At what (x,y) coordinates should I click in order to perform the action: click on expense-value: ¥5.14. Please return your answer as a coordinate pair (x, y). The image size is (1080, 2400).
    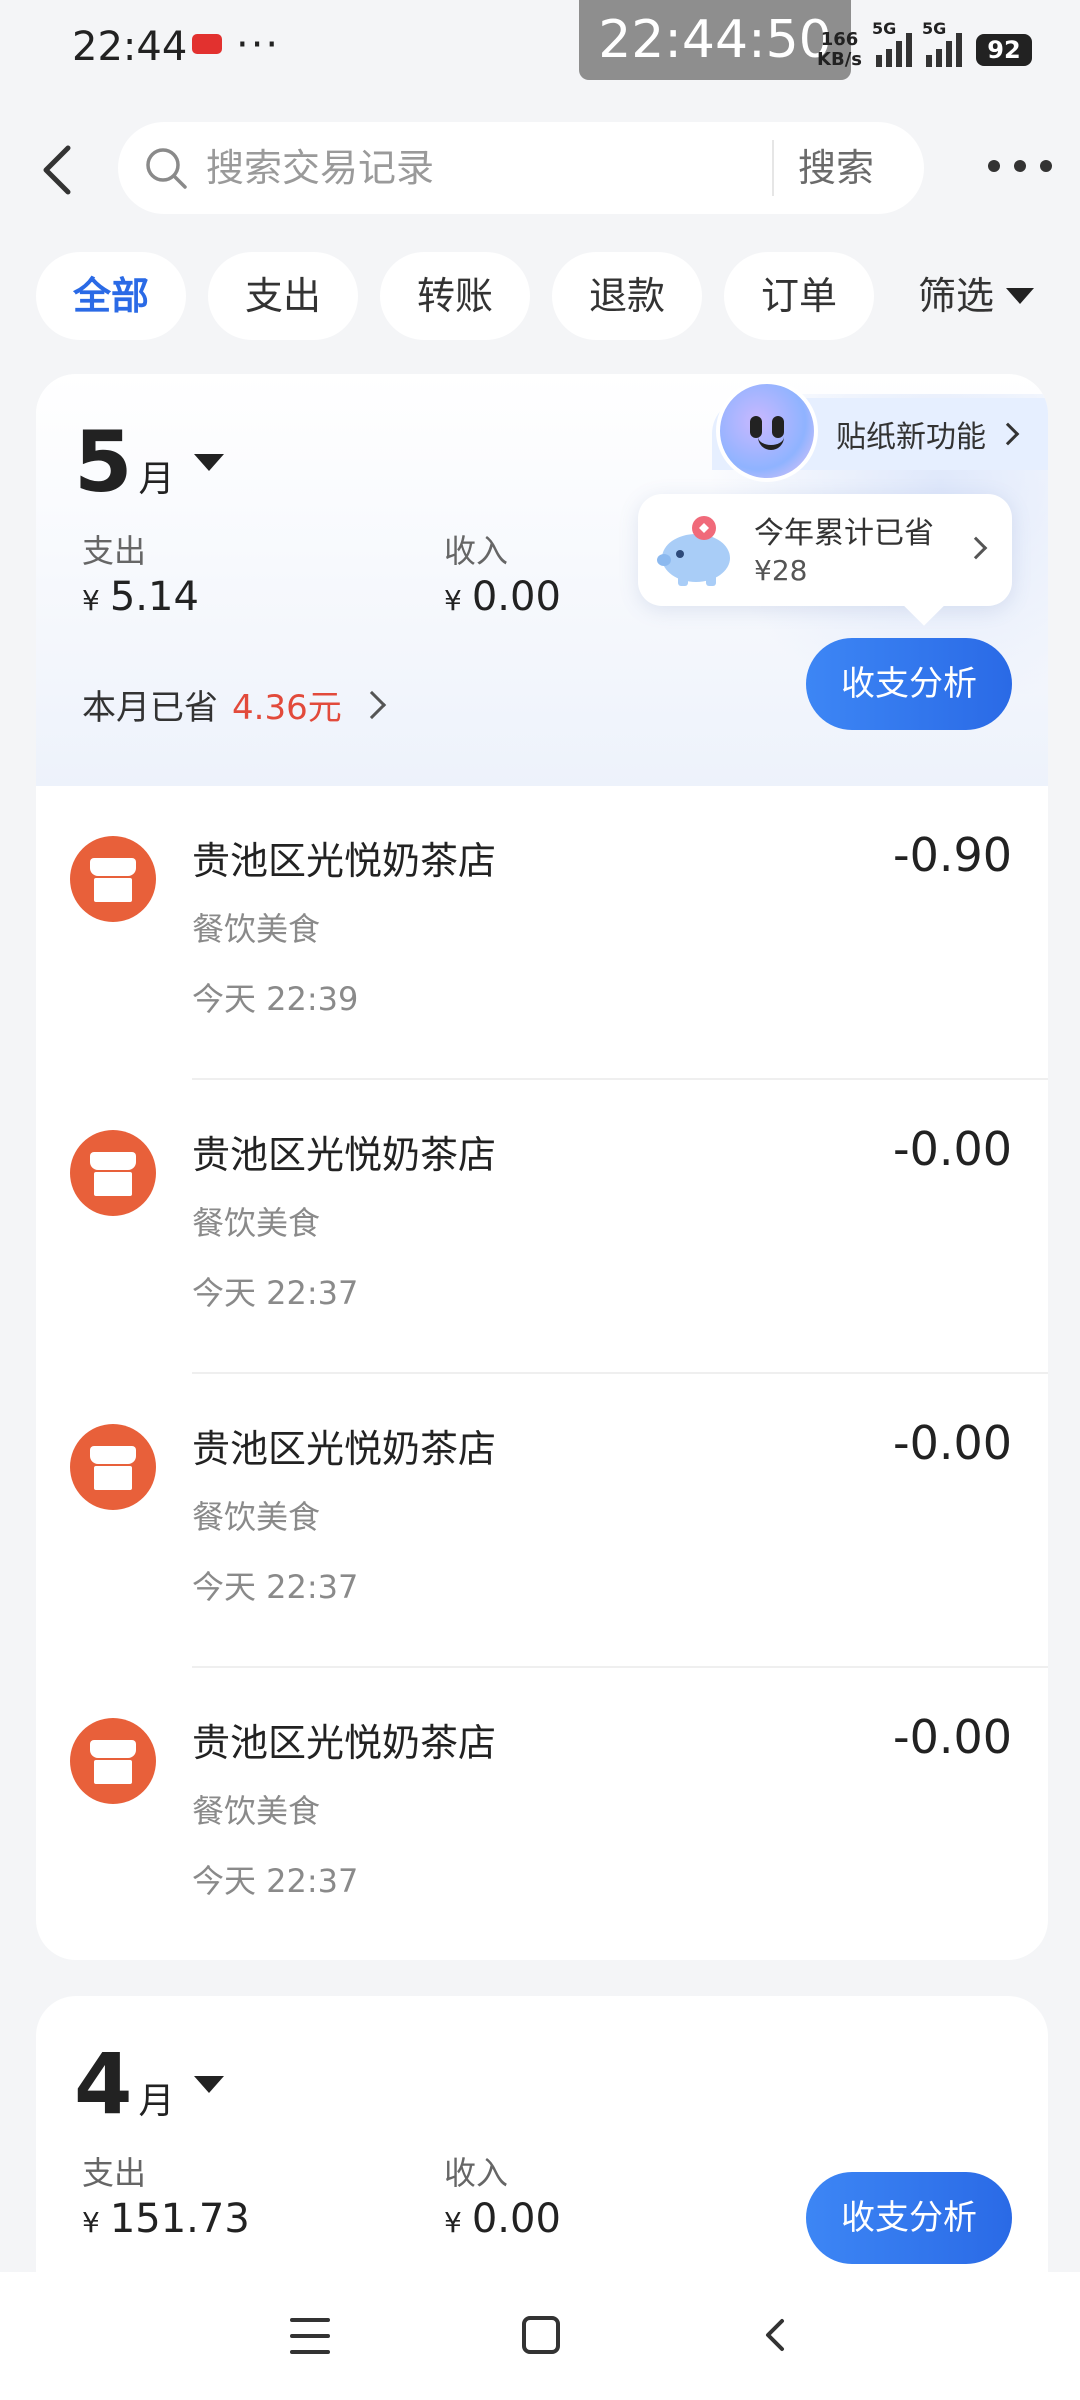
    Looking at the image, I should click on (140, 597).